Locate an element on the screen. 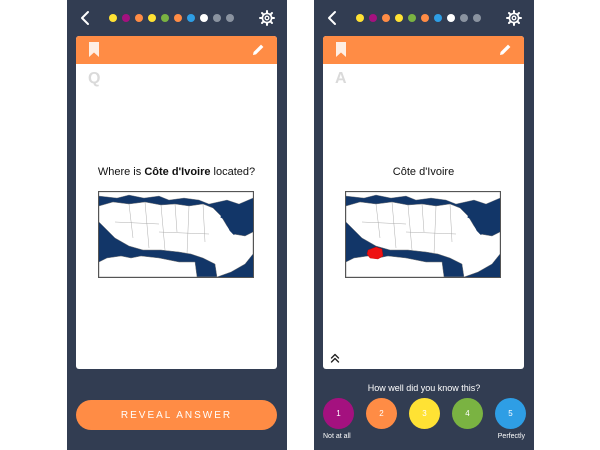 The height and width of the screenshot is (450, 600). rating-button-3: 3 is located at coordinates (424, 413).